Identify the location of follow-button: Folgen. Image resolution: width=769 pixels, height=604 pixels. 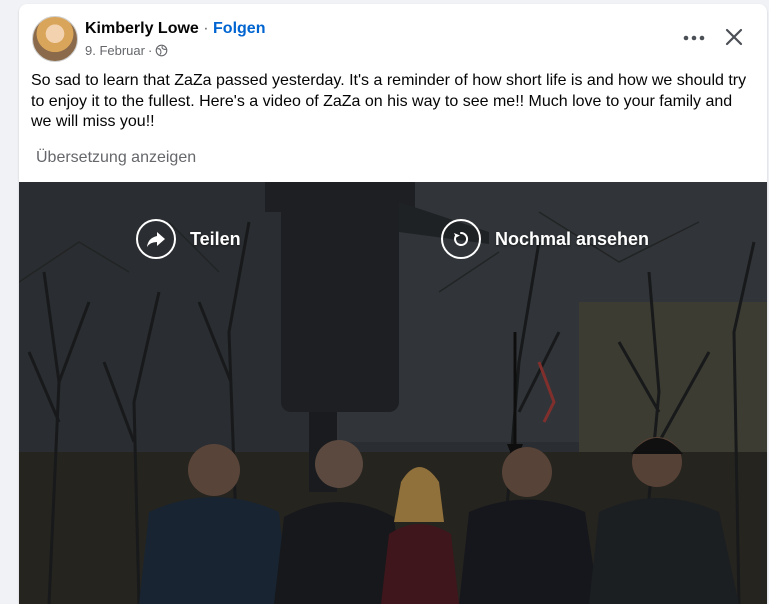
(239, 28).